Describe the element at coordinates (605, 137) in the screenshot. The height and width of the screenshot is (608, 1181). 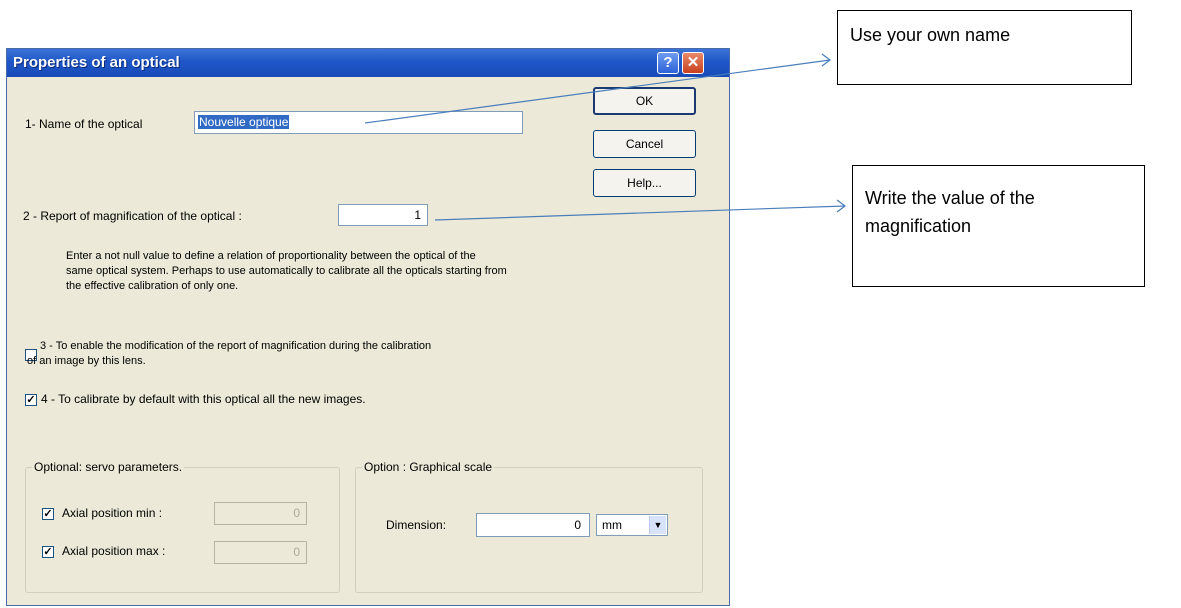
I see `annotation-arrows` at that location.